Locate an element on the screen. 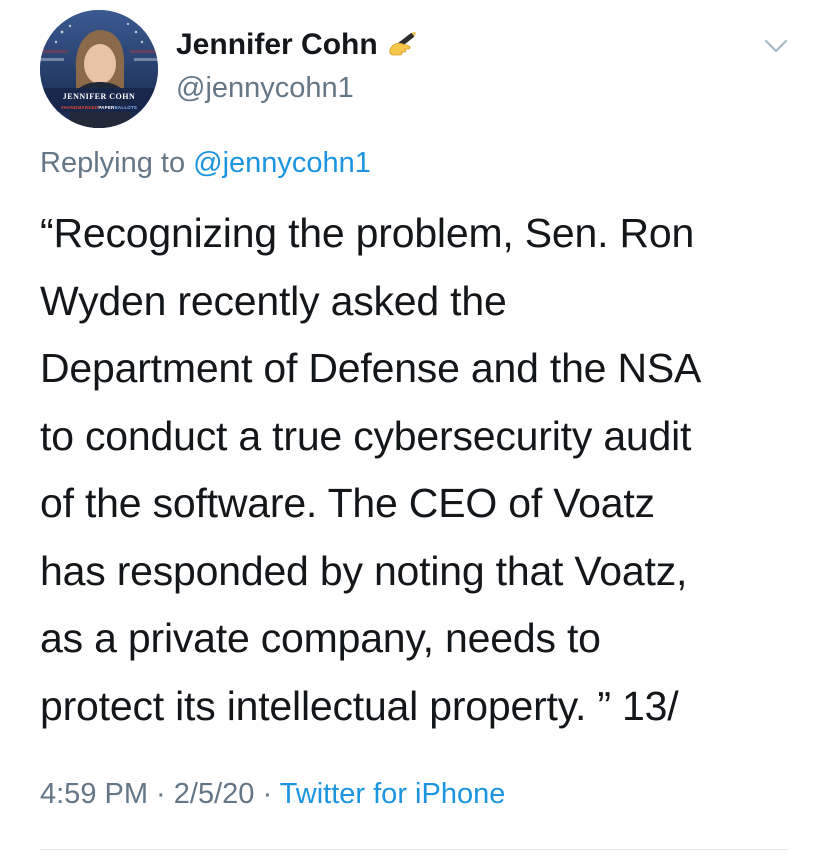 The width and height of the screenshot is (828, 863). tweet-line: of the software. The CEO of Voatz is located at coordinates (347, 503).